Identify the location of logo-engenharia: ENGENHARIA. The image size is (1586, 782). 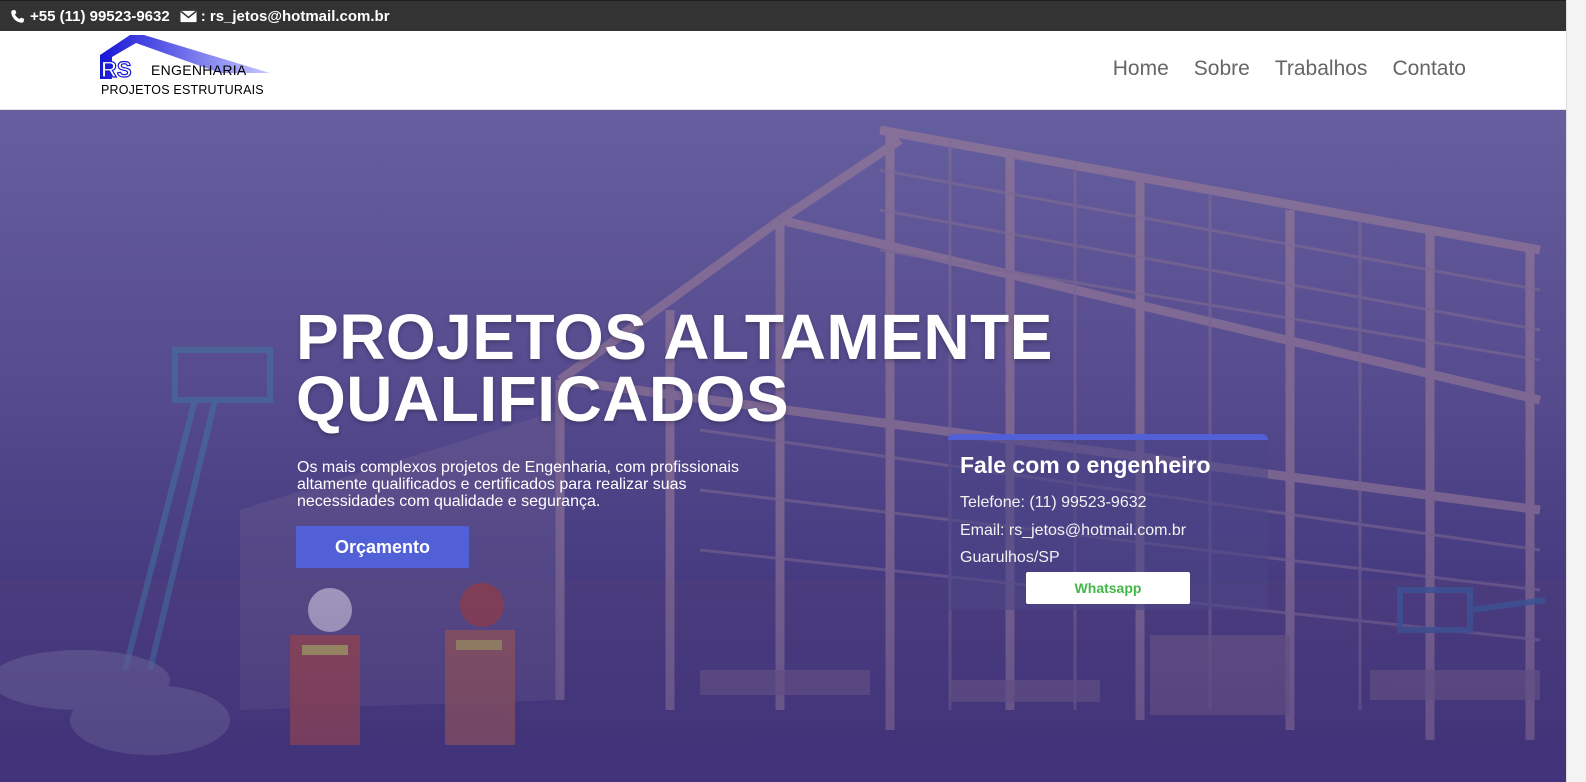
(199, 70).